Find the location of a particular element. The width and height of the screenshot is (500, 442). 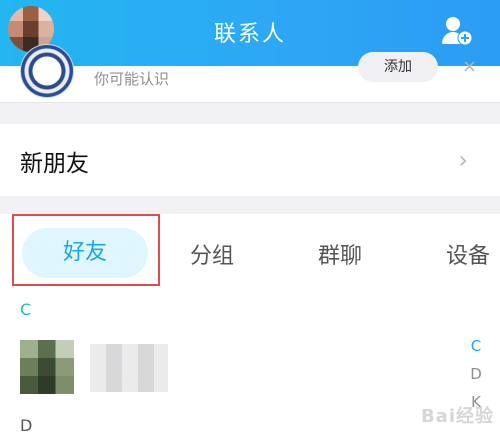

tab-group-chats: 群聊 is located at coordinates (340, 254).